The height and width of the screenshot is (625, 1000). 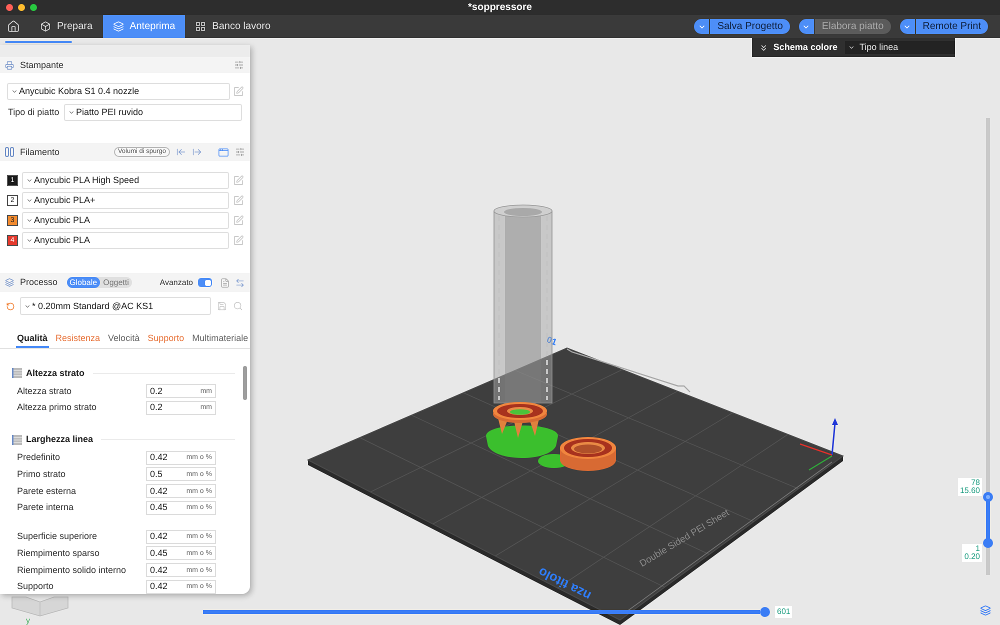 I want to click on setting-label: Riempimento sparso, so click(x=58, y=553).